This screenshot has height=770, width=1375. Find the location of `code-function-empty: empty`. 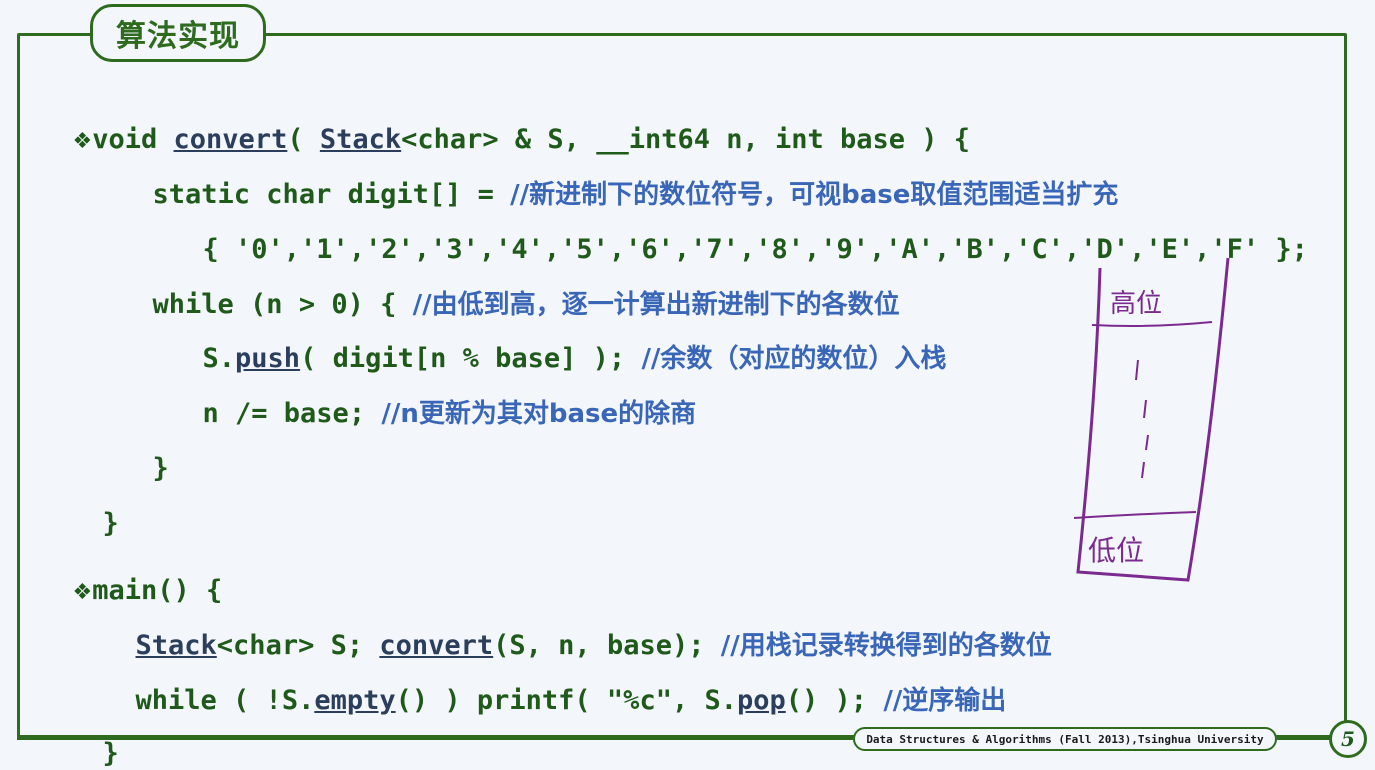

code-function-empty: empty is located at coordinates (355, 700).